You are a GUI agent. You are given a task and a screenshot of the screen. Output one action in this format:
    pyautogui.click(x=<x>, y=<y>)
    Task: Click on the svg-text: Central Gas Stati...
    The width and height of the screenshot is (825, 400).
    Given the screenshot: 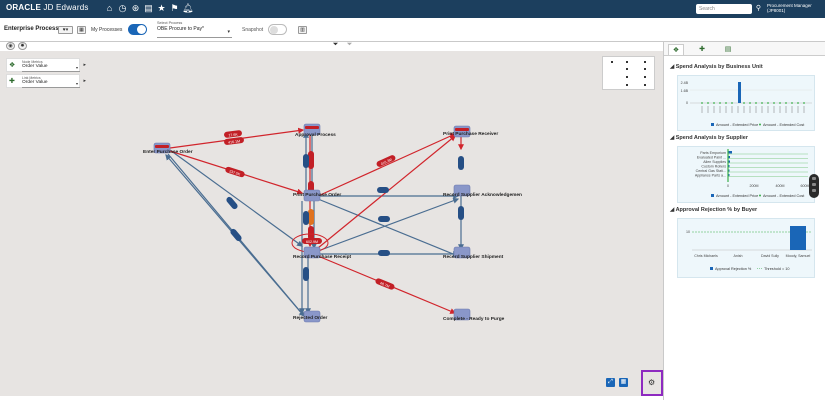 What is the action you would take?
    pyautogui.click(x=711, y=171)
    